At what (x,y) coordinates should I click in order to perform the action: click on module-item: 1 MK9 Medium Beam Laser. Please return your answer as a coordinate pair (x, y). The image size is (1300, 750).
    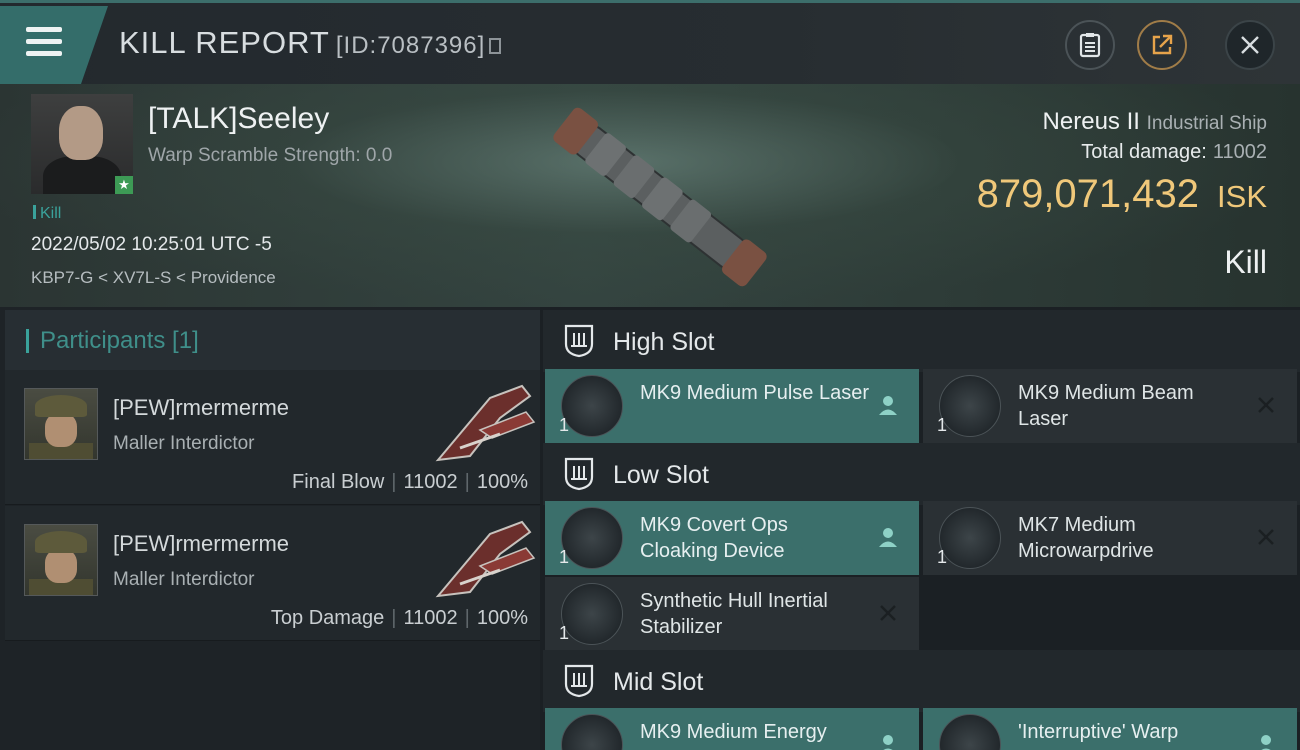
    Looking at the image, I should click on (1110, 406).